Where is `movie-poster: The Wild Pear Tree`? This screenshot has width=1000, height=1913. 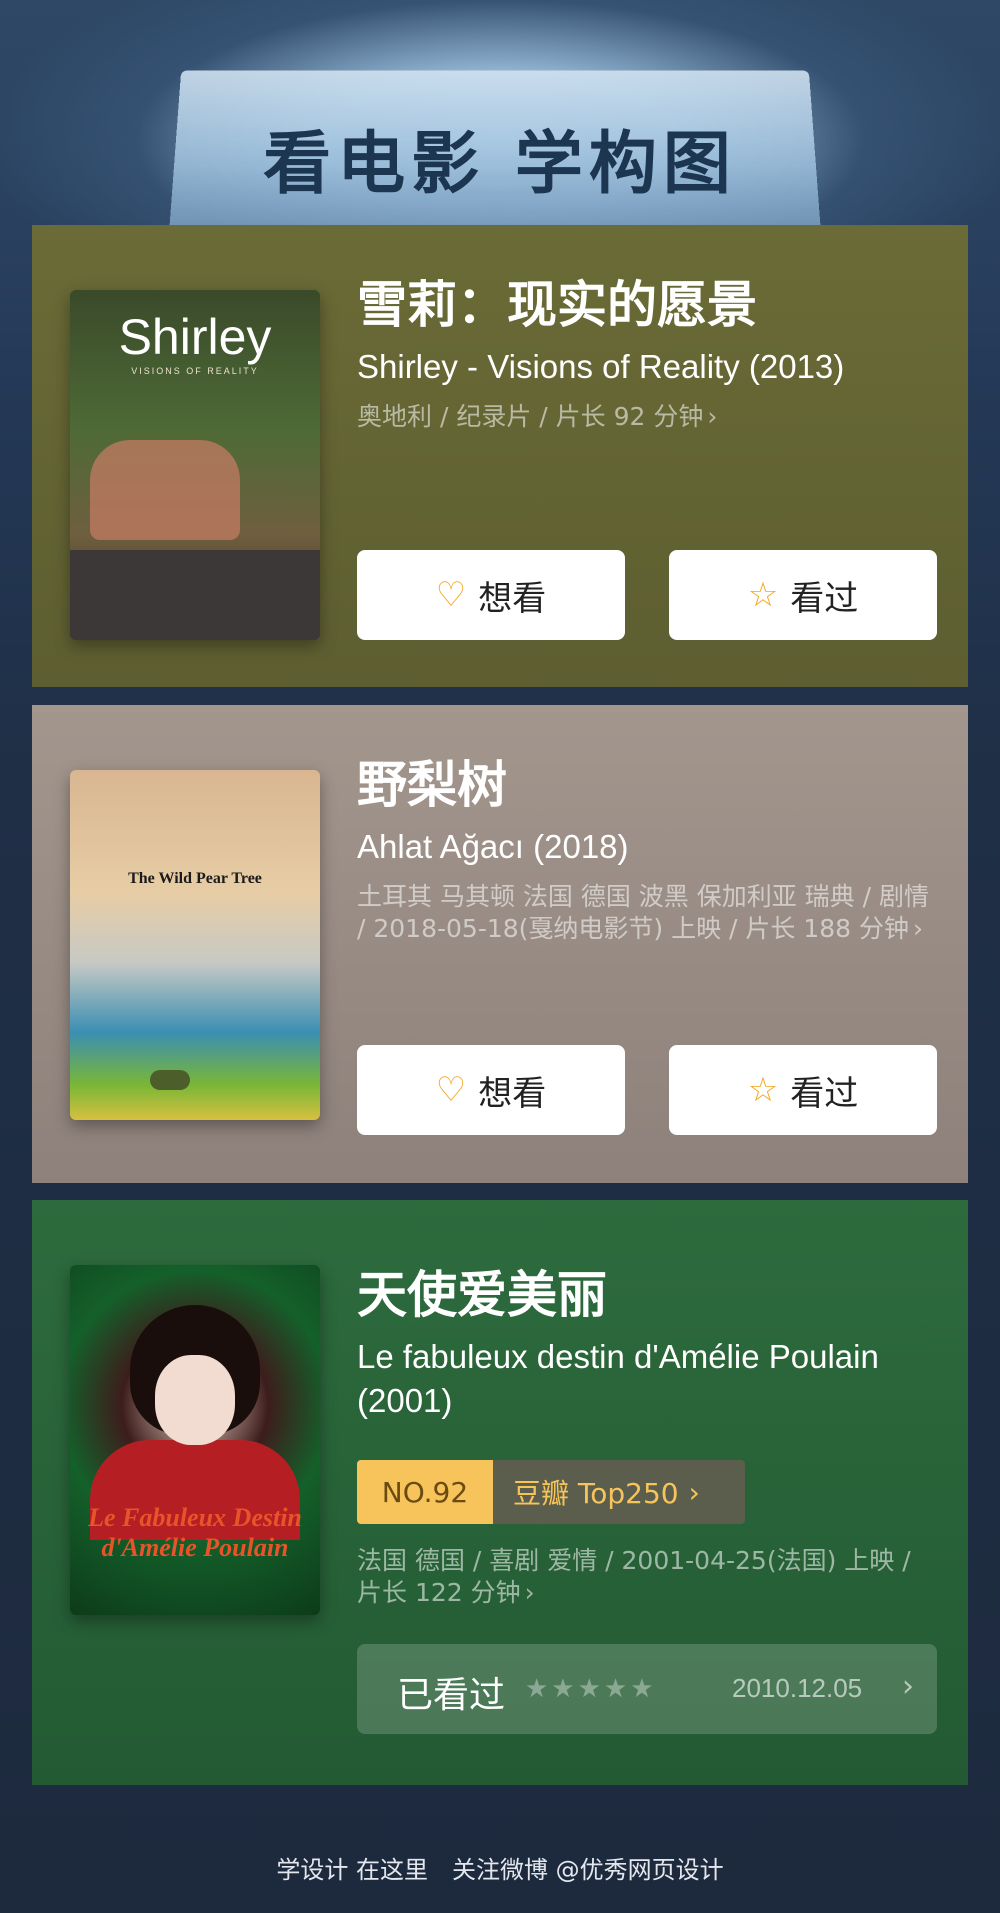 movie-poster: The Wild Pear Tree is located at coordinates (195, 945).